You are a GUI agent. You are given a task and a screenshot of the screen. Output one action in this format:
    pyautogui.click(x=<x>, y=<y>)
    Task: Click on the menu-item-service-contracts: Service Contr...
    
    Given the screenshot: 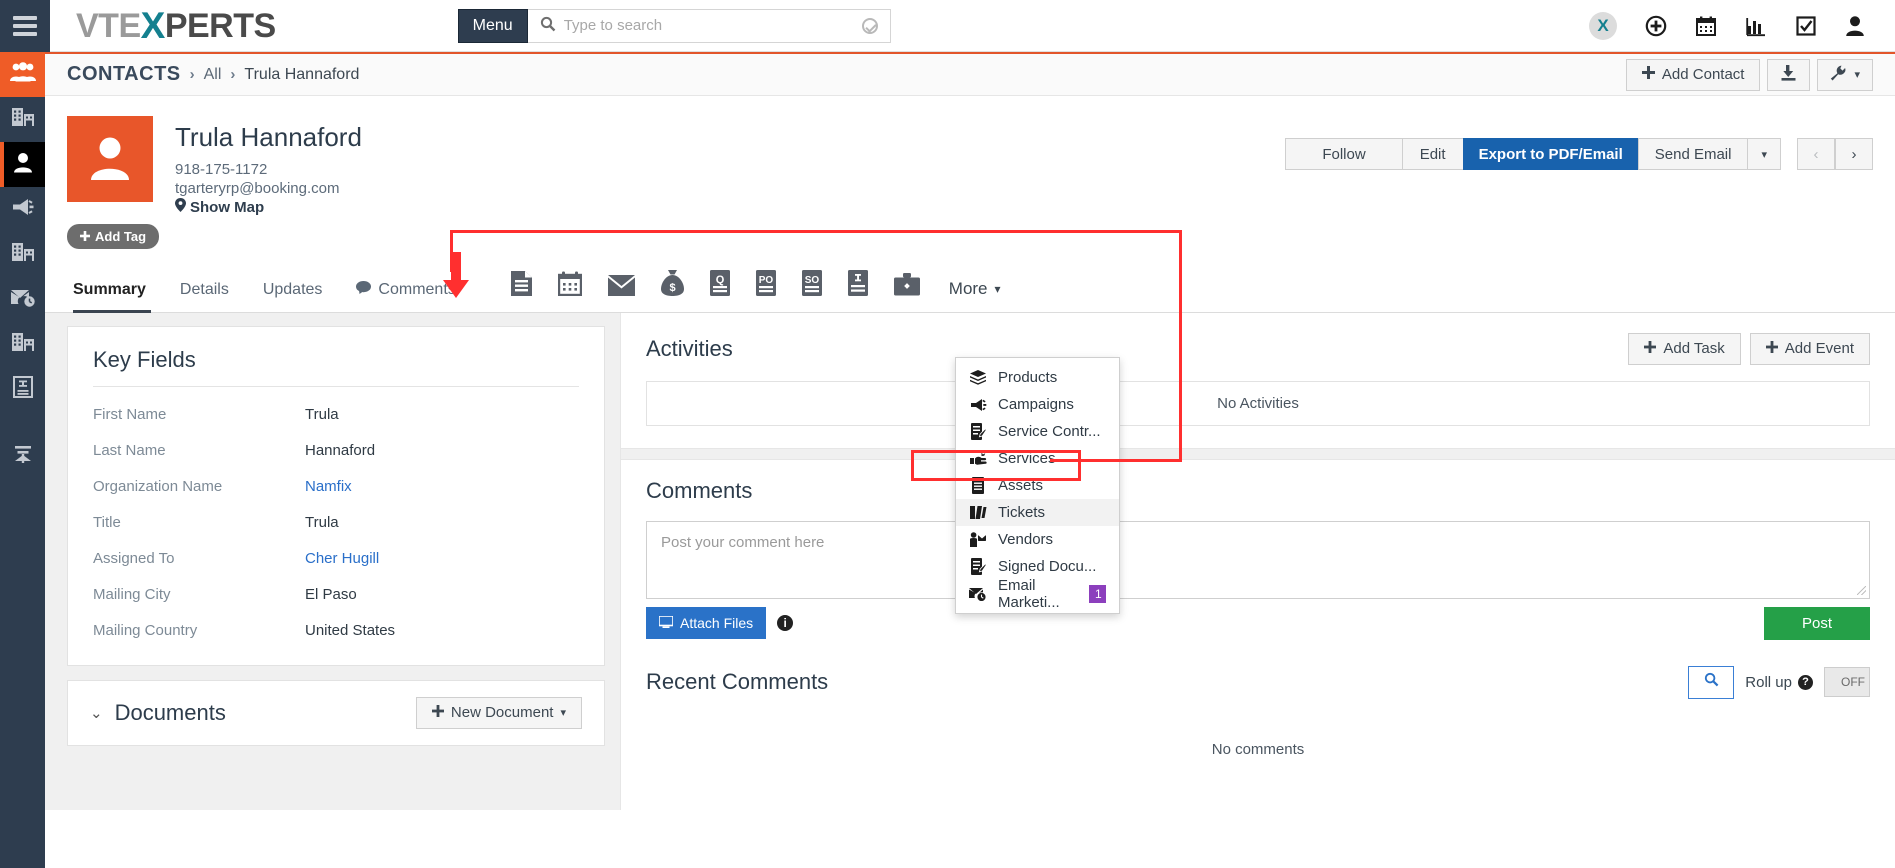 What is the action you would take?
    pyautogui.click(x=1037, y=431)
    